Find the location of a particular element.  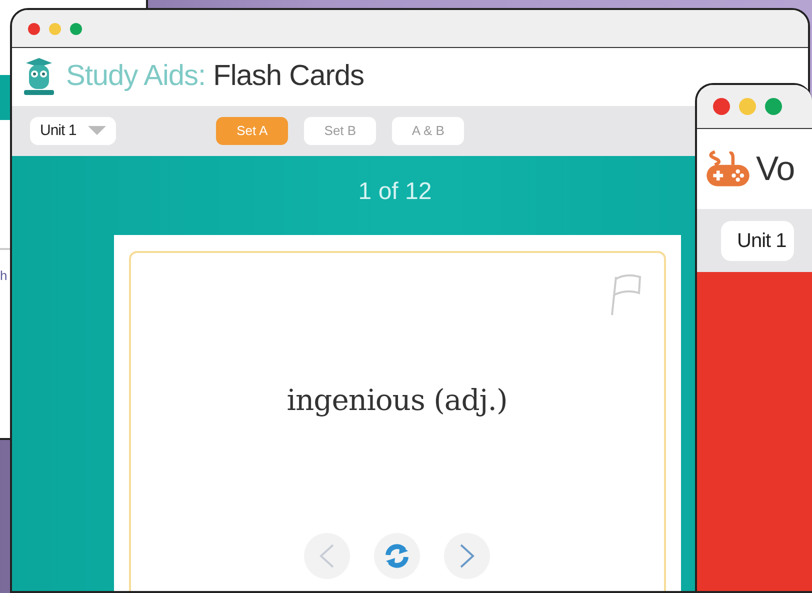

set-tab: A & B is located at coordinates (428, 131).